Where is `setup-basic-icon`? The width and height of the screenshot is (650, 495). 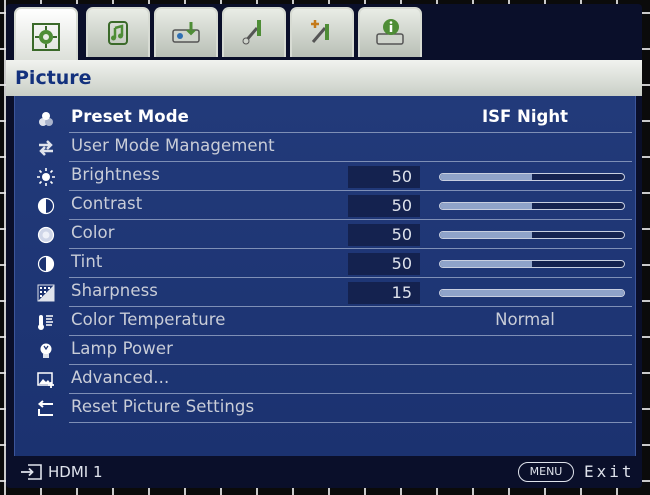
setup-basic-icon is located at coordinates (251, 32).